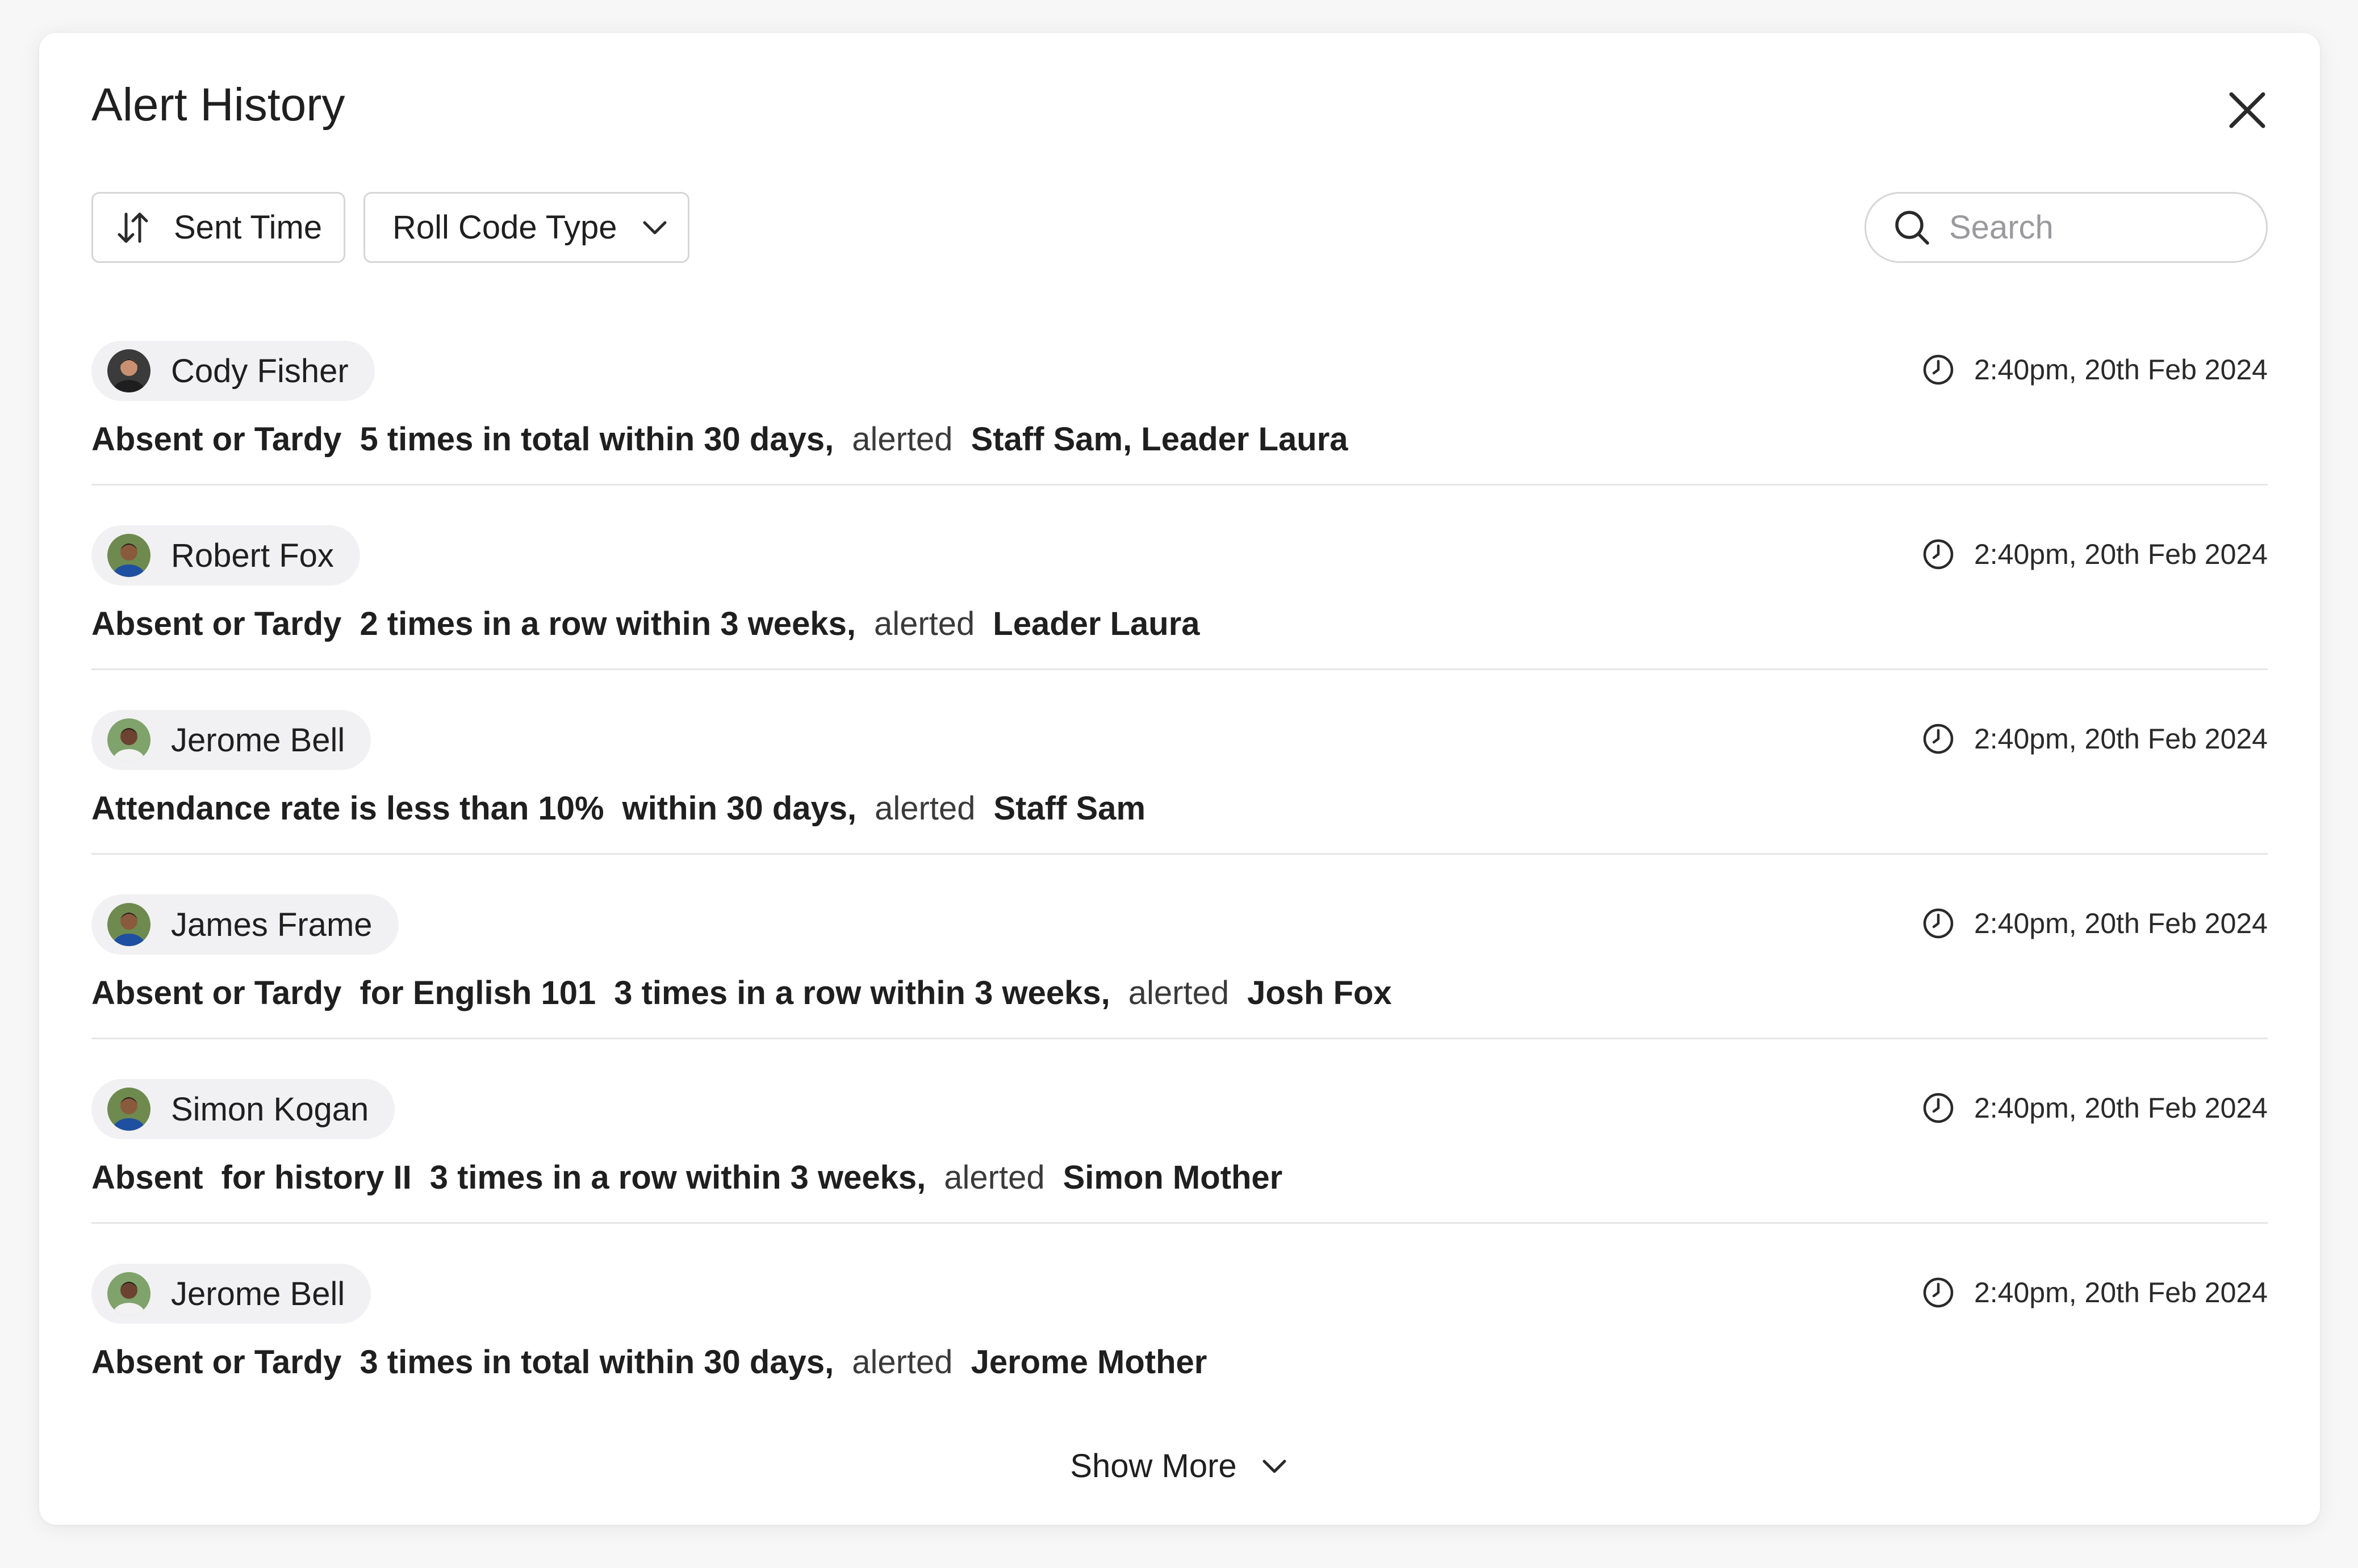  What do you see at coordinates (596, 440) in the screenshot?
I see `alert-detail: 5 times in total within 30 days,` at bounding box center [596, 440].